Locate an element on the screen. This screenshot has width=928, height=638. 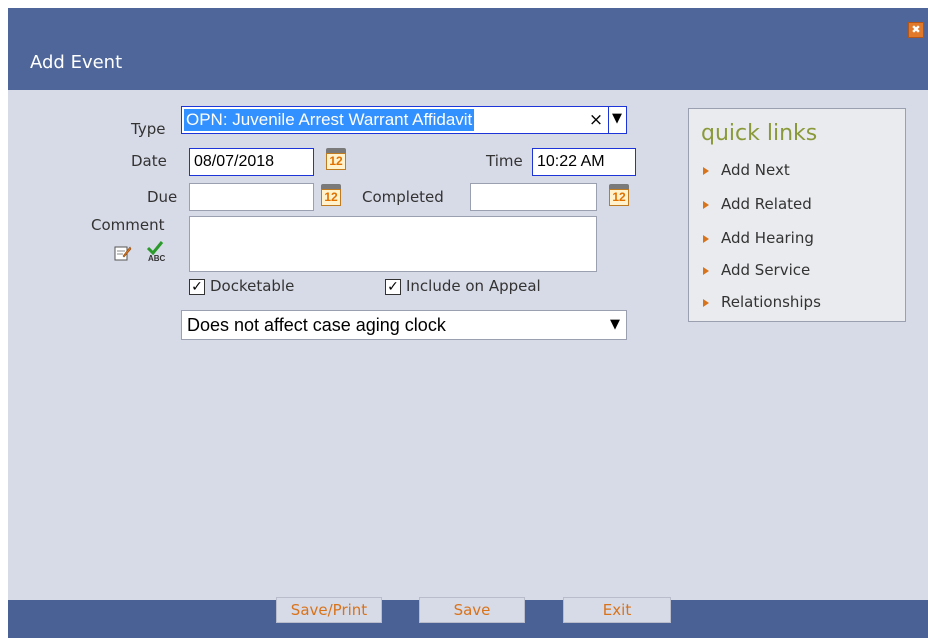
dialog-header: Add Event ✖ is located at coordinates (468, 49).